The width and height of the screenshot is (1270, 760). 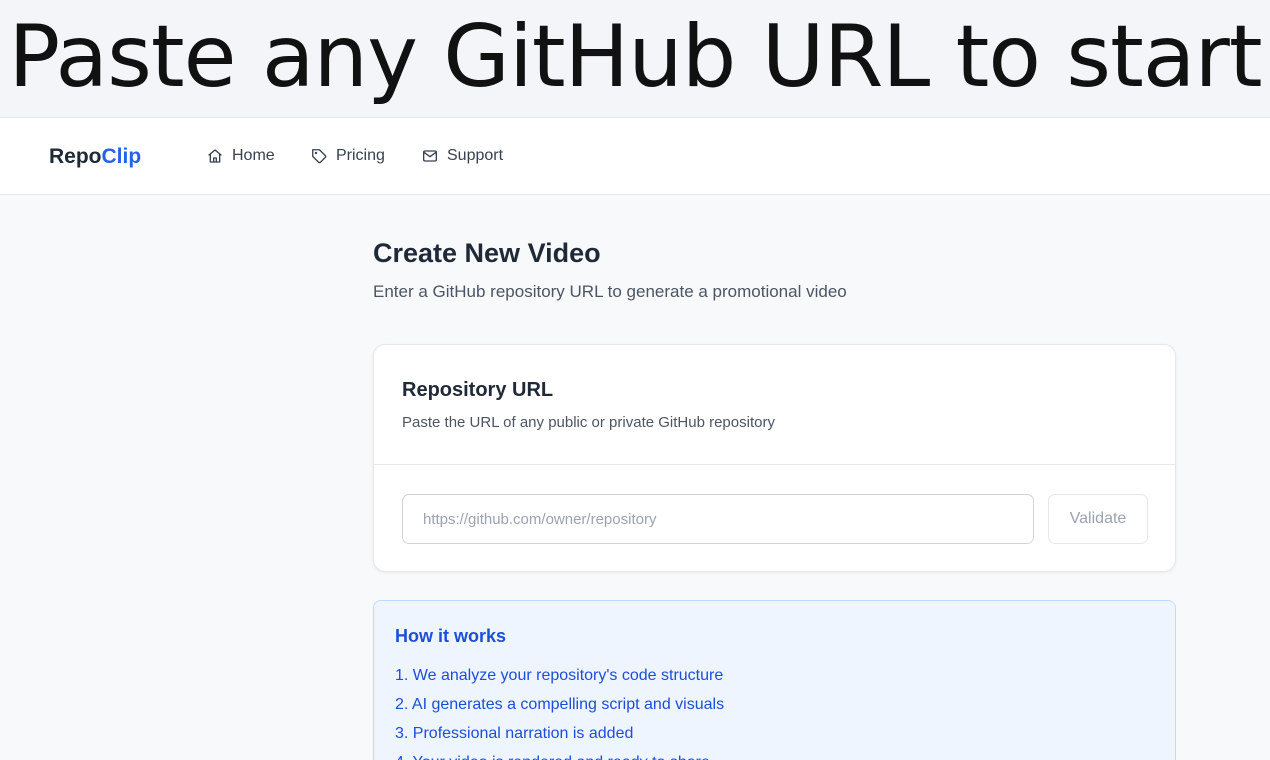 What do you see at coordinates (75, 156) in the screenshot?
I see `logo-text-repo: Repo` at bounding box center [75, 156].